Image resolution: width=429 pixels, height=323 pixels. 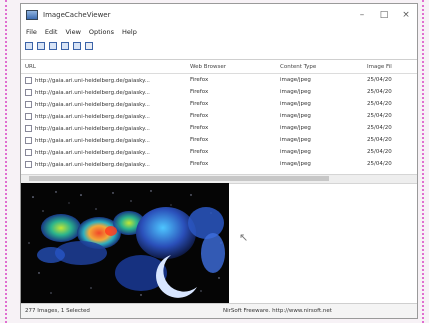 What do you see at coordinates (392, 67) in the screenshot?
I see `column-header-image-file: Image Fil` at bounding box center [392, 67].